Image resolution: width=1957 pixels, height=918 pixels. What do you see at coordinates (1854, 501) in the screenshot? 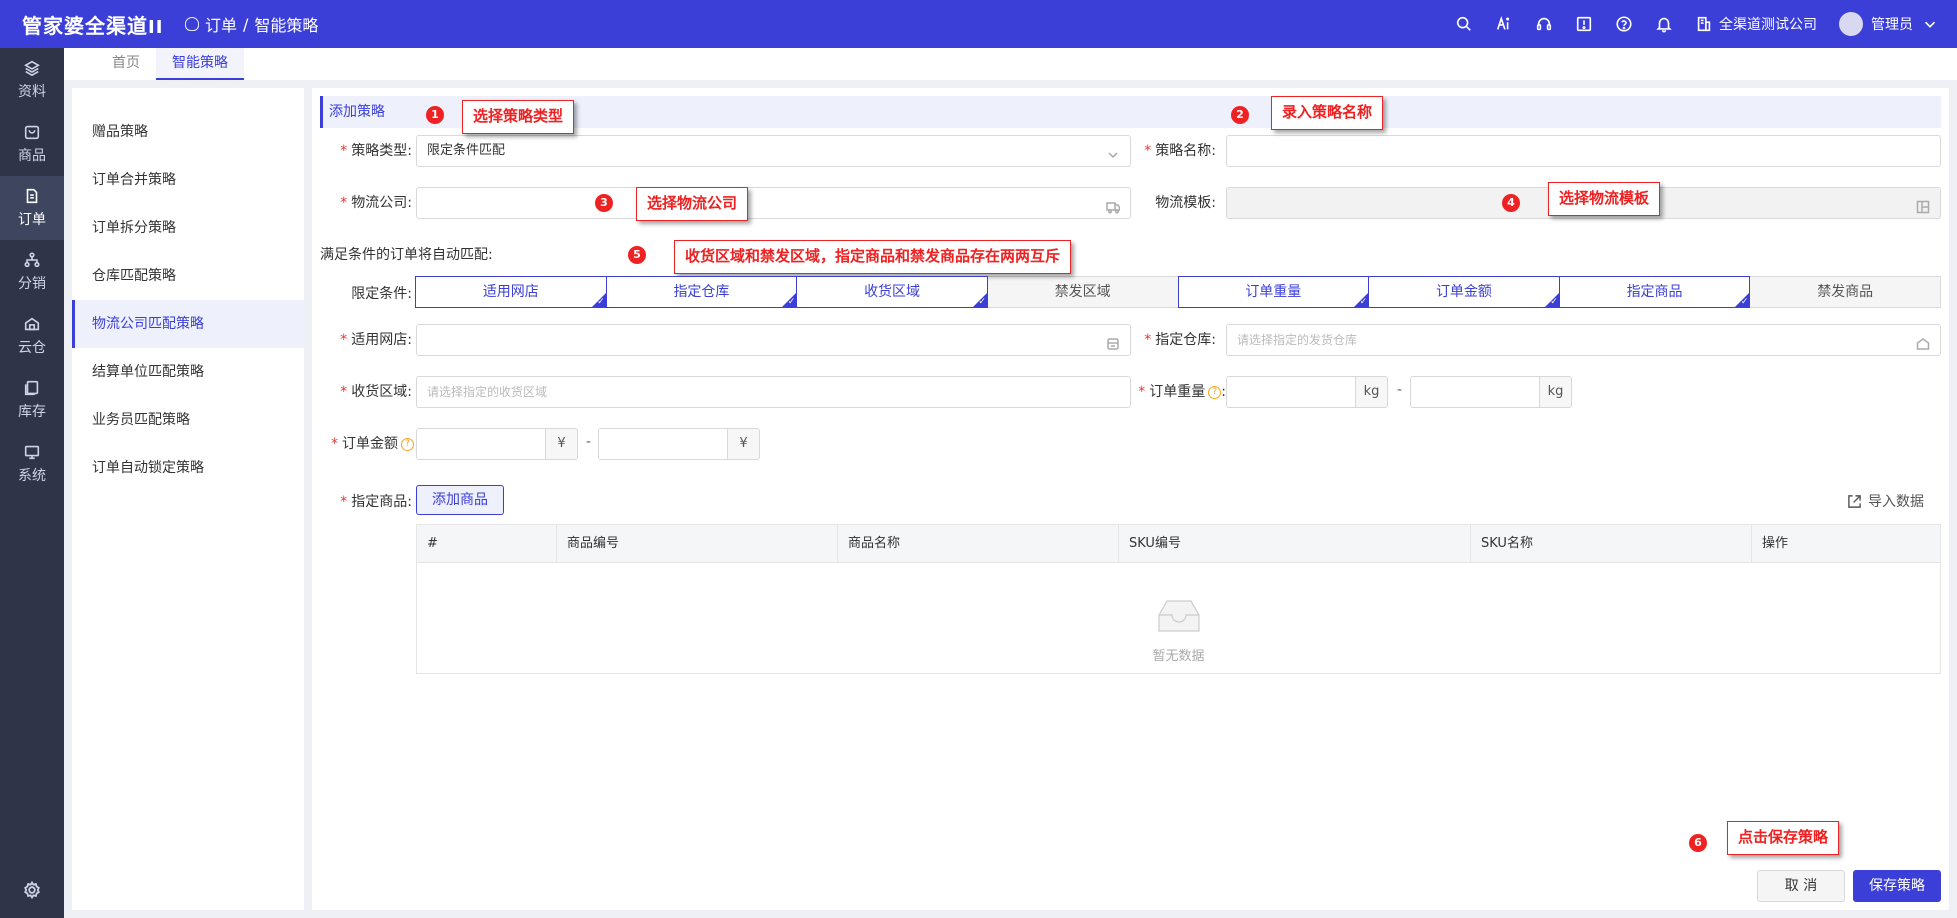
I see `import-icon` at bounding box center [1854, 501].